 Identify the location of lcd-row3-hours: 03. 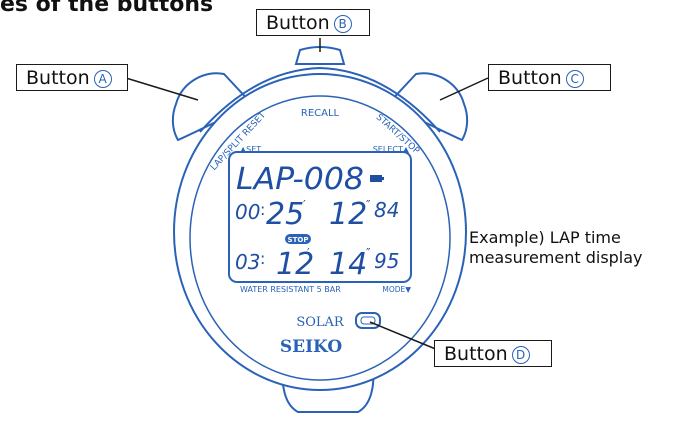
(247, 262).